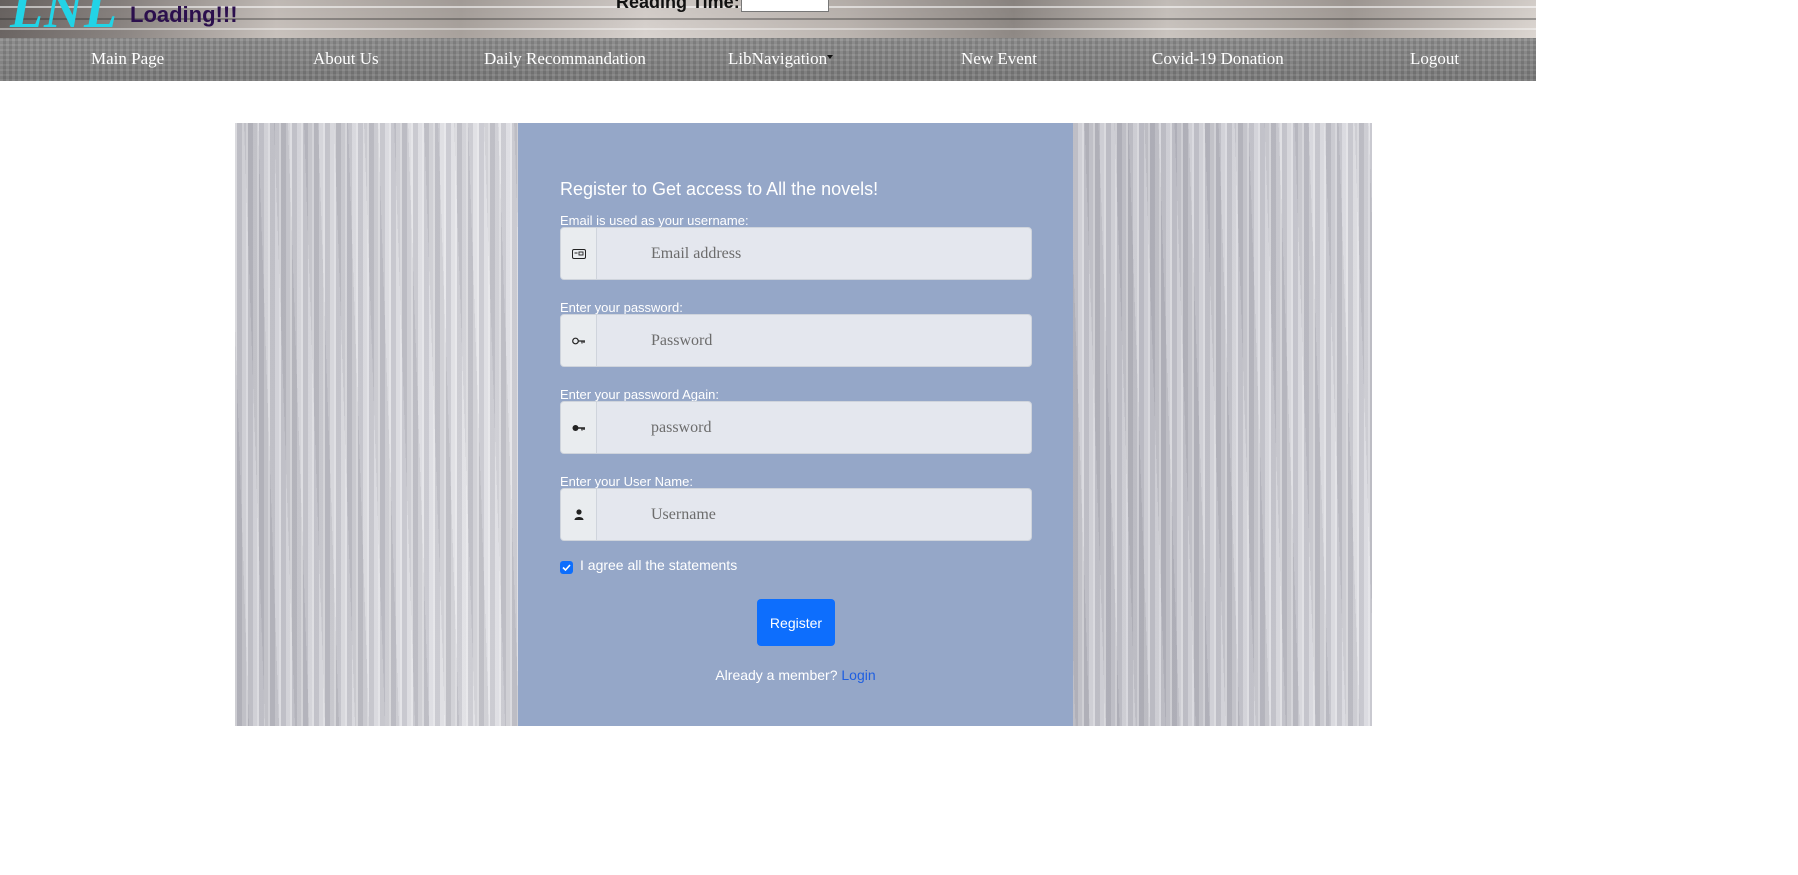 The height and width of the screenshot is (875, 1798). I want to click on password-again-label: Enter your password Again:, so click(639, 394).